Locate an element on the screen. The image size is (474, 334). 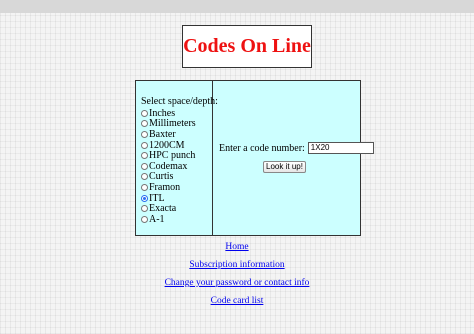
option-baxter: Baxter is located at coordinates (176, 134).